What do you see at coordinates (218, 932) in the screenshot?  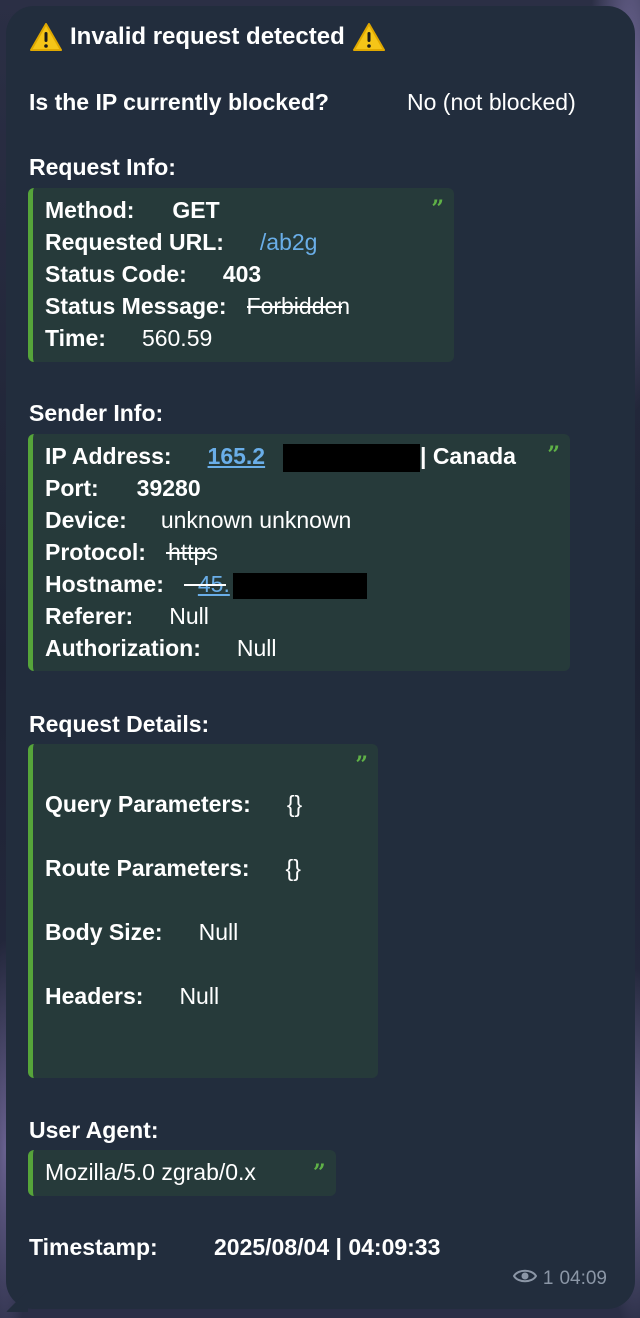 I see `body-size-value: Null` at bounding box center [218, 932].